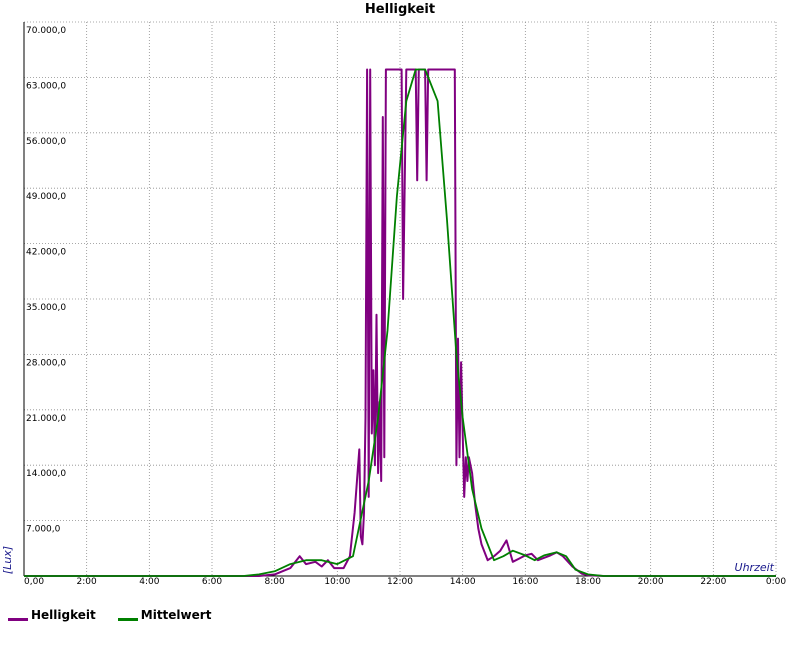 This screenshot has width=800, height=650. I want to click on y-tick-label: 14.000,0, so click(46, 474).